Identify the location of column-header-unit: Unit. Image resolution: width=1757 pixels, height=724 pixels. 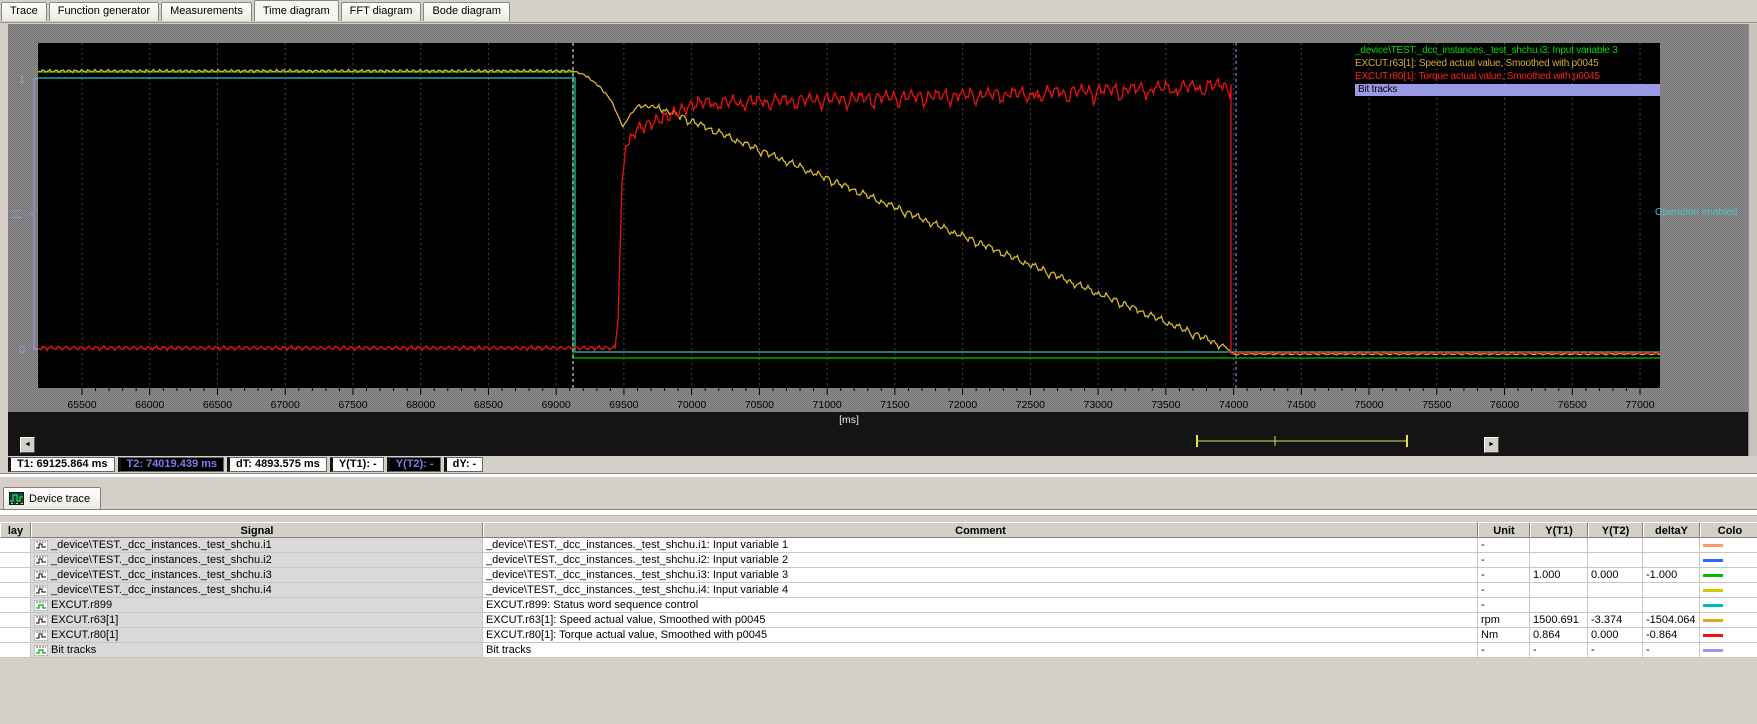
(1504, 530).